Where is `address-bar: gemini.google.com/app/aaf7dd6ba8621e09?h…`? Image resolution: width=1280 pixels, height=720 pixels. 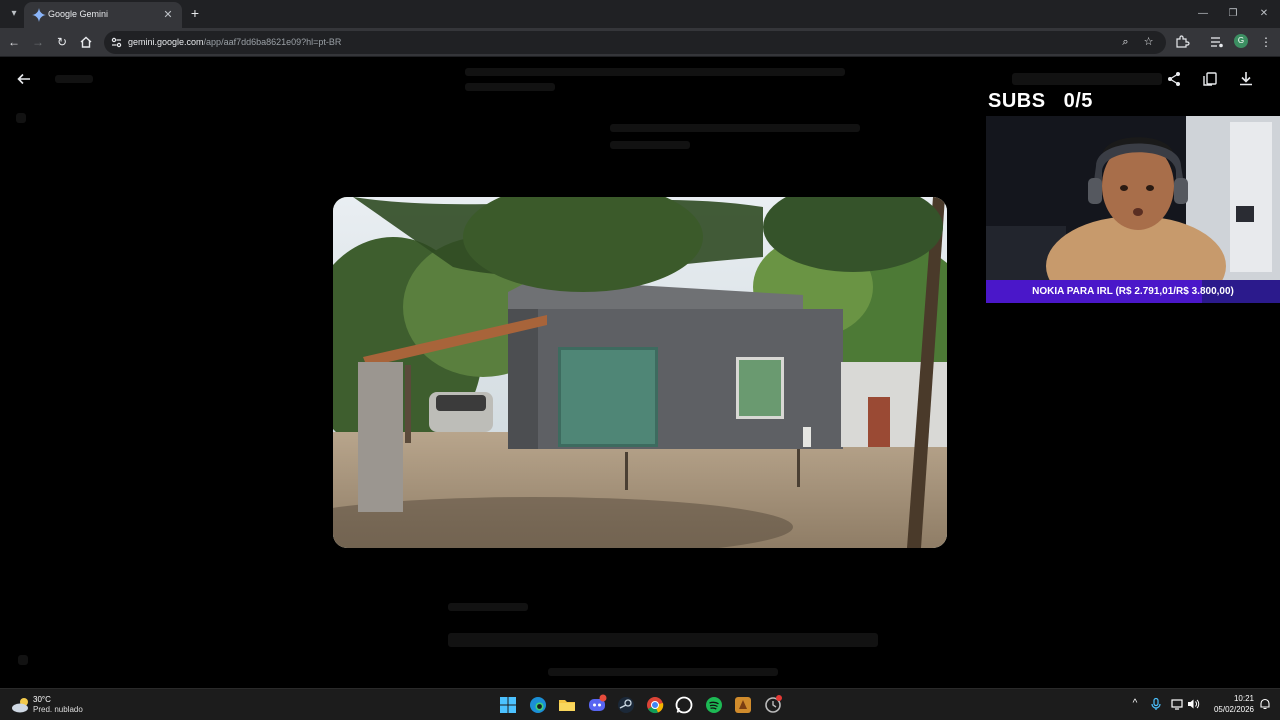
address-bar: gemini.google.com/app/aaf7dd6ba8621e09?h… is located at coordinates (635, 42).